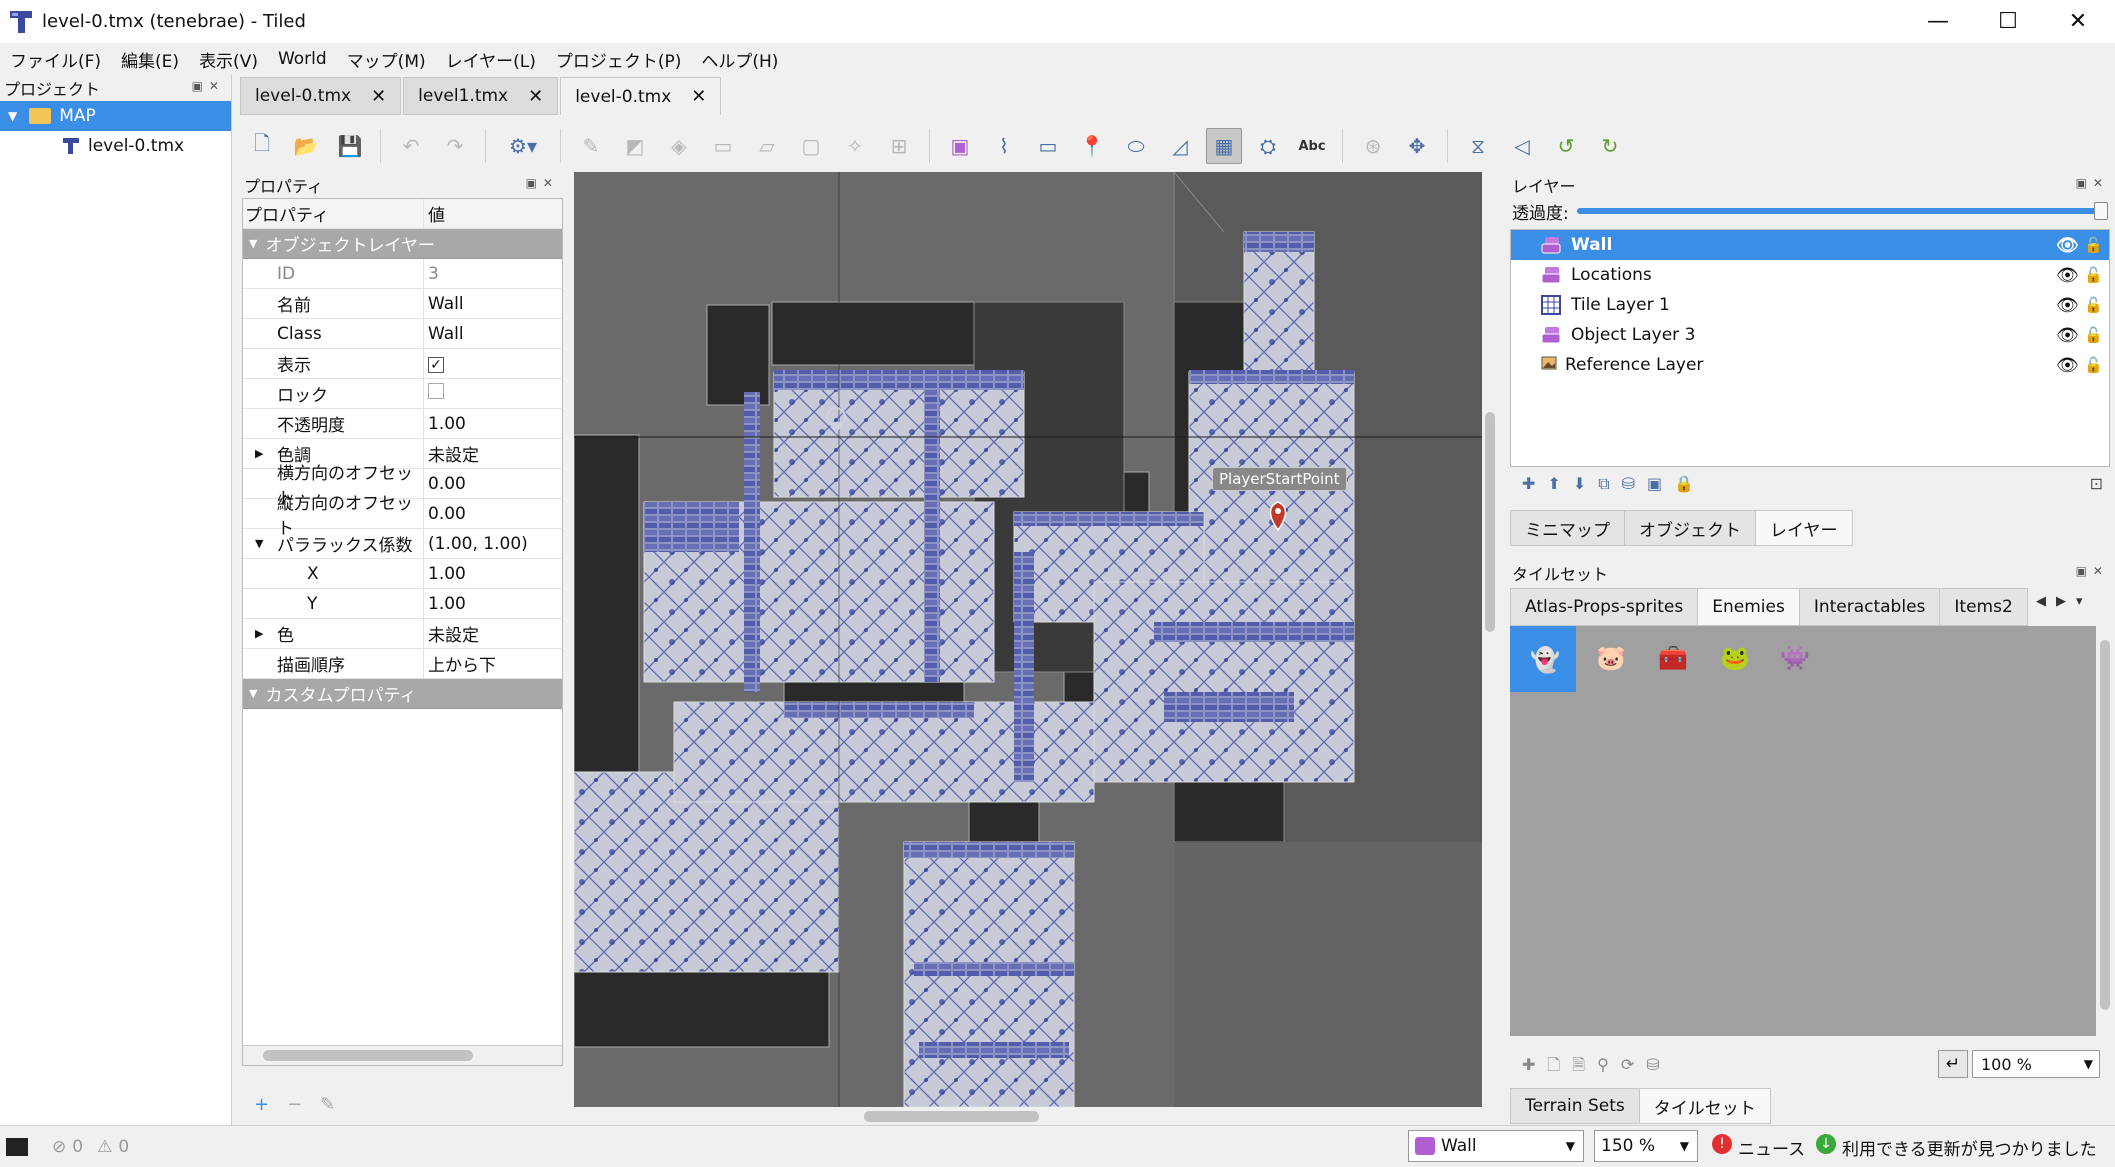  I want to click on tab-objects: オブジェクト, so click(1690, 528).